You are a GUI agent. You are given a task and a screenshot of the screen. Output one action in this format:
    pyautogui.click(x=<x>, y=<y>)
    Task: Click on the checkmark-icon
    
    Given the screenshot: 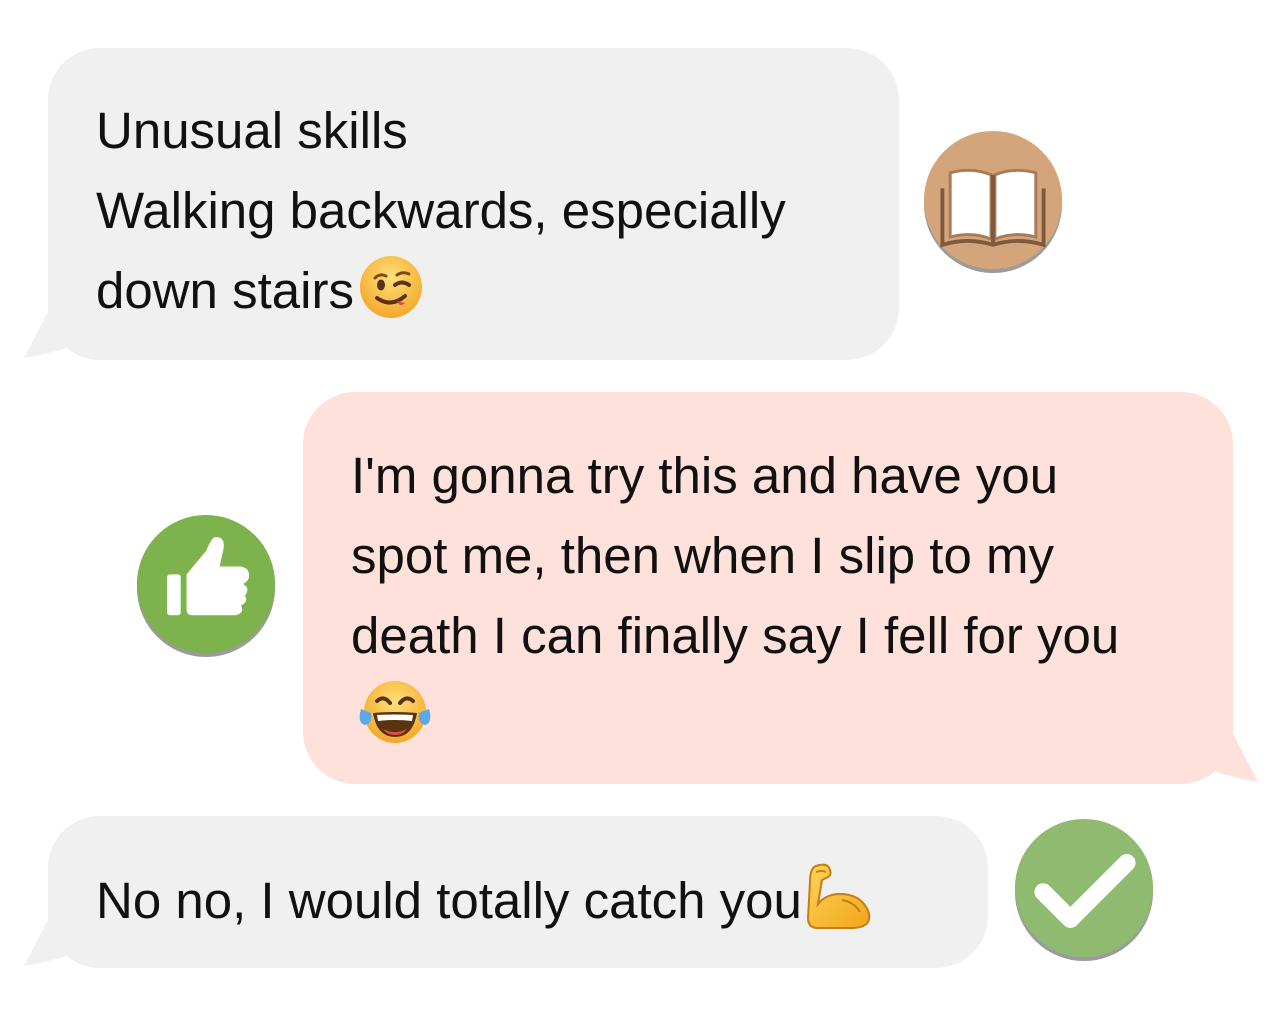 What is the action you would take?
    pyautogui.click(x=1084, y=890)
    